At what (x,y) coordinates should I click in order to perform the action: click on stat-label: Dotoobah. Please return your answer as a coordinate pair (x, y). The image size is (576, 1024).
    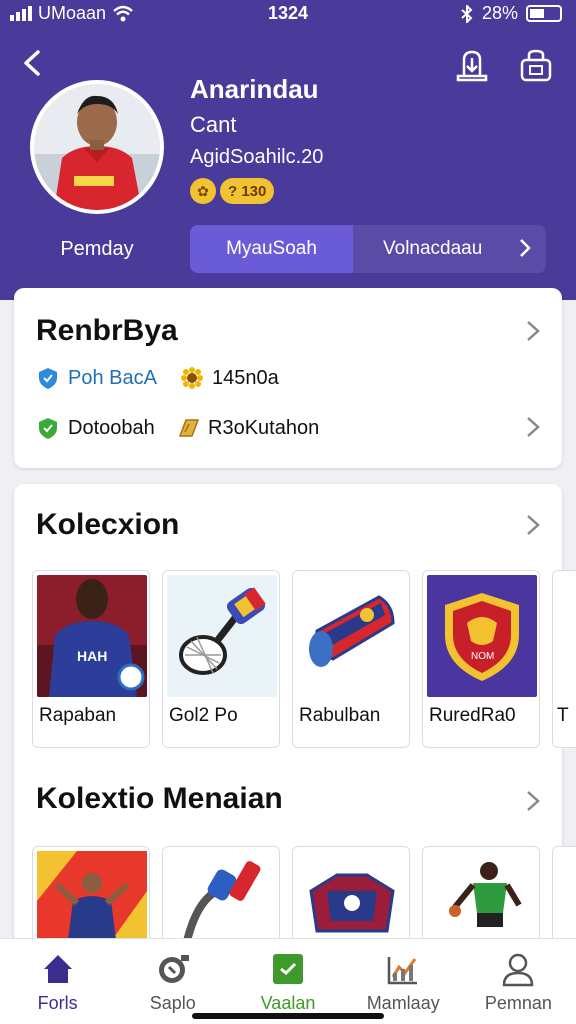
    Looking at the image, I should click on (111, 427).